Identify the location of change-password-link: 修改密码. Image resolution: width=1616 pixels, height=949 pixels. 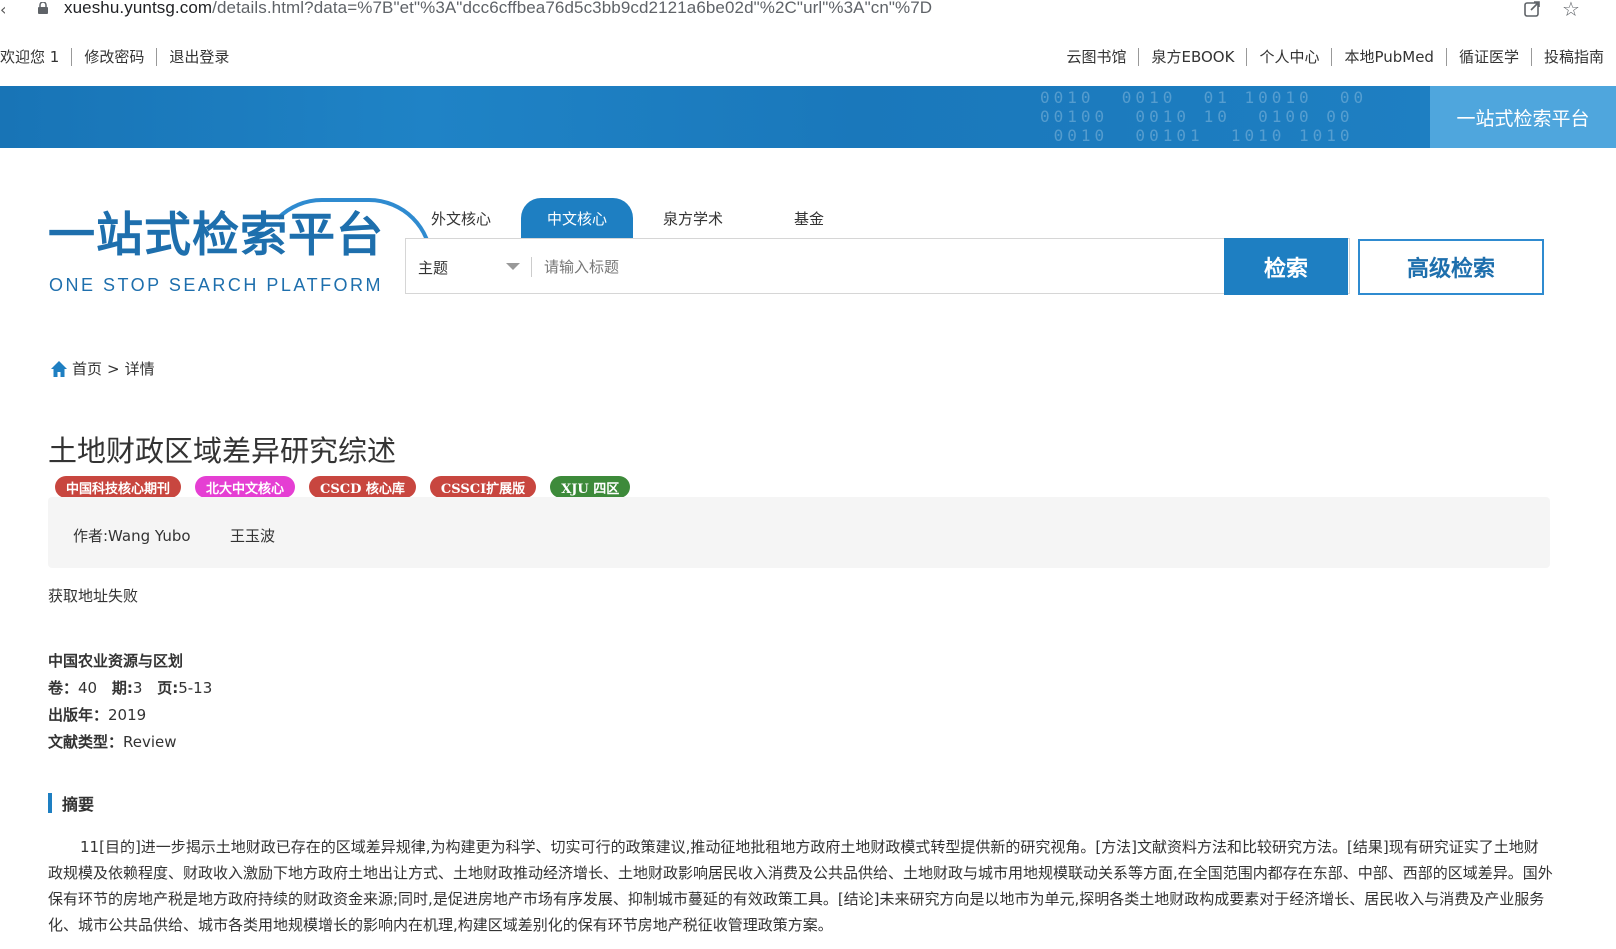
(115, 57).